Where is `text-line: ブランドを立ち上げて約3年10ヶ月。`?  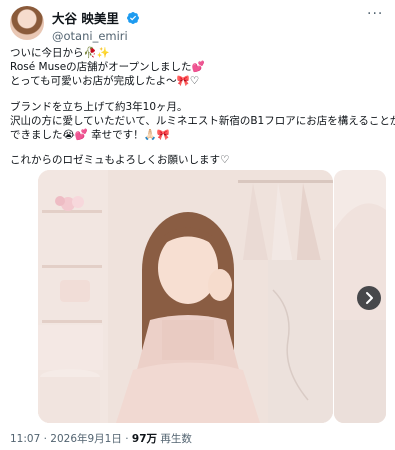 text-line: ブランドを立ち上げて約3年10ヶ月。 is located at coordinates (99, 106).